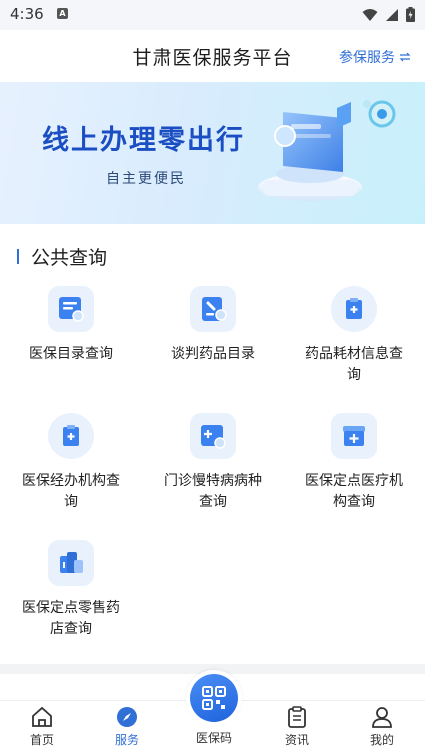 The height and width of the screenshot is (755, 425). I want to click on service-item-drug-list: 谈判药品目录, so click(213, 325).